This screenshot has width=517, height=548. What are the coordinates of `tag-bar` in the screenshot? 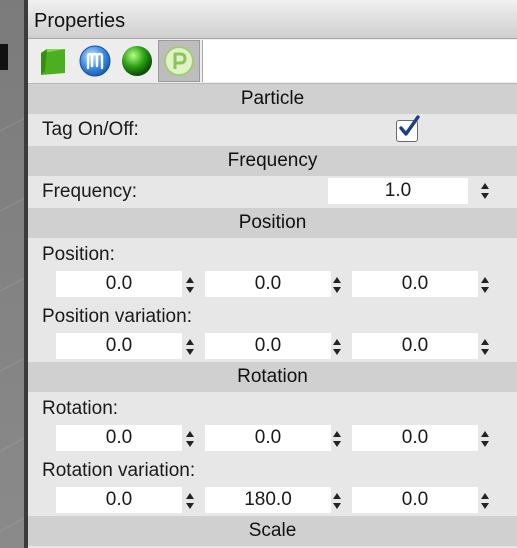 It's located at (272, 61).